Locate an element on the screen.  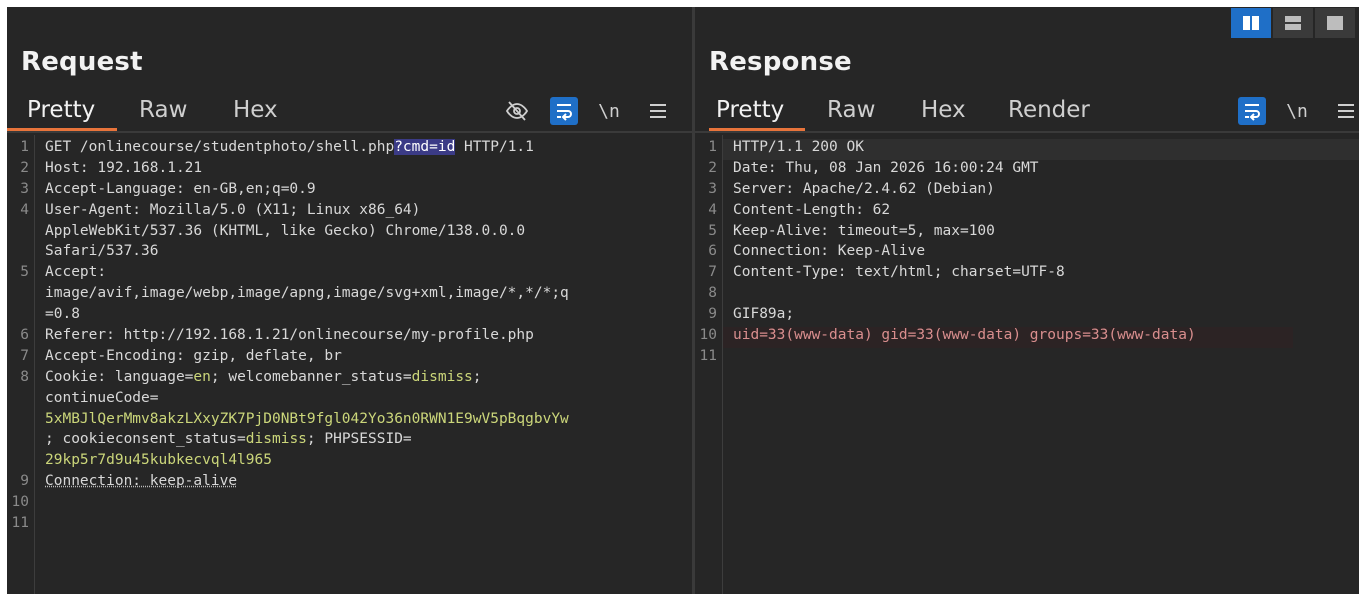
text-segment: Connection: Keep-Alive is located at coordinates (829, 251).